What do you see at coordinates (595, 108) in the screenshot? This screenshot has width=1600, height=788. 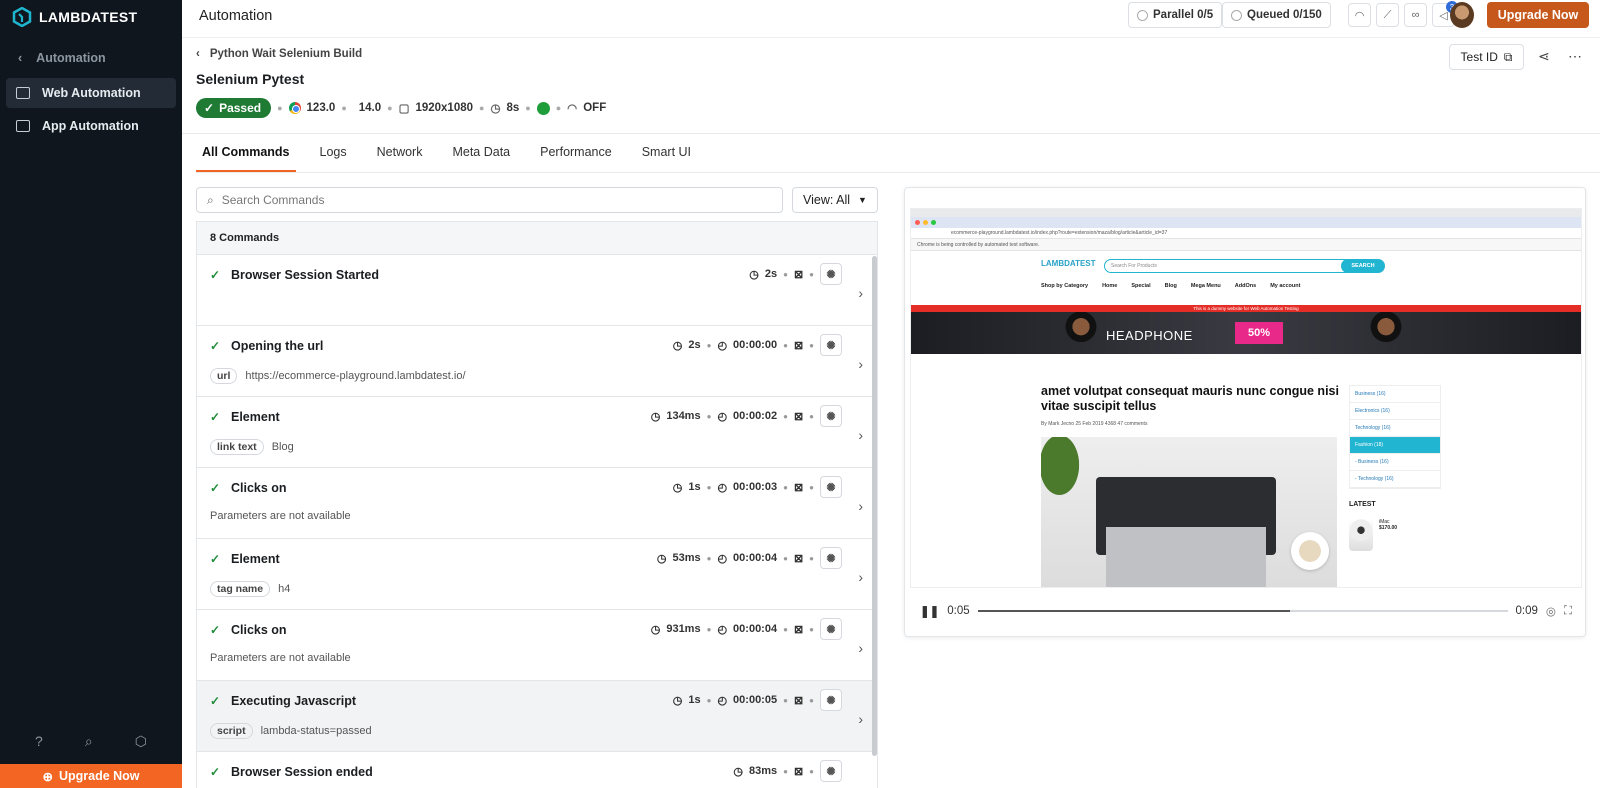 I see `tunnel-status: OFF` at bounding box center [595, 108].